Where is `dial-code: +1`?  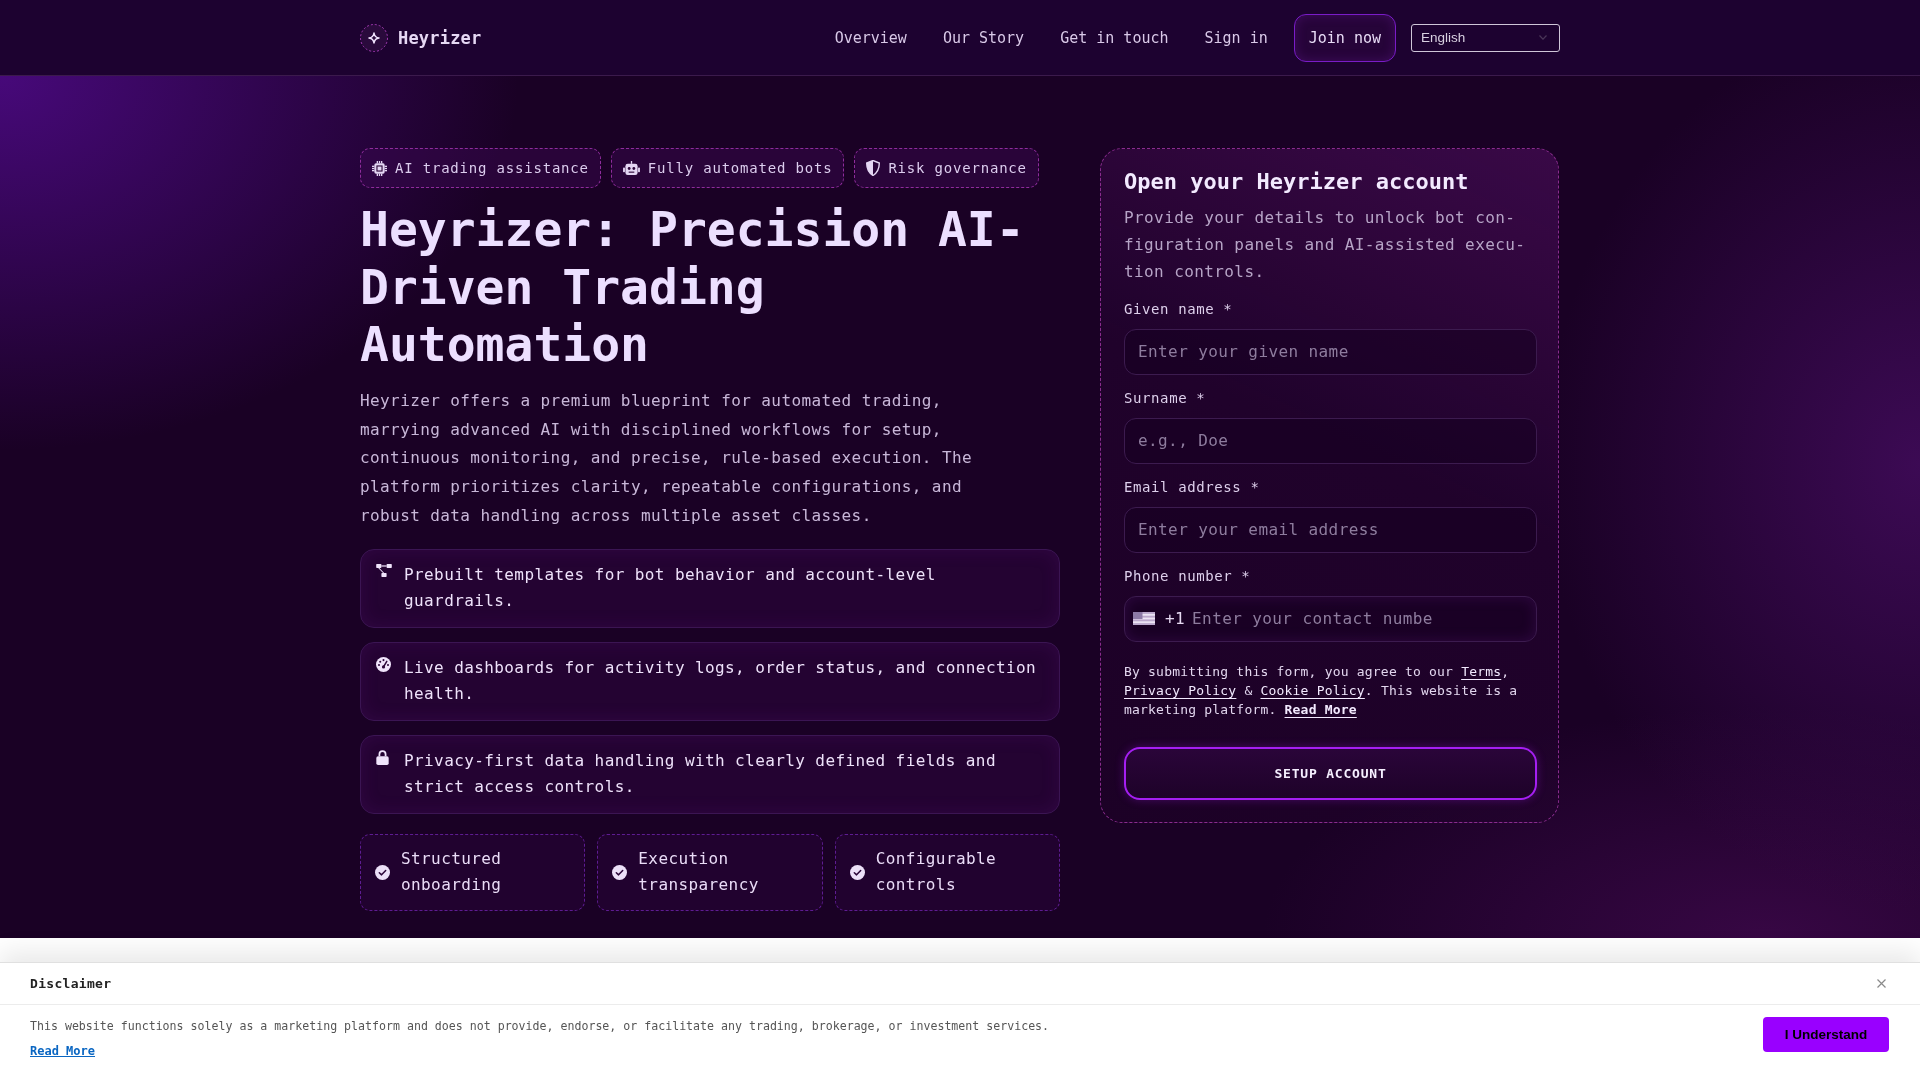
dial-code: +1 is located at coordinates (1175, 619).